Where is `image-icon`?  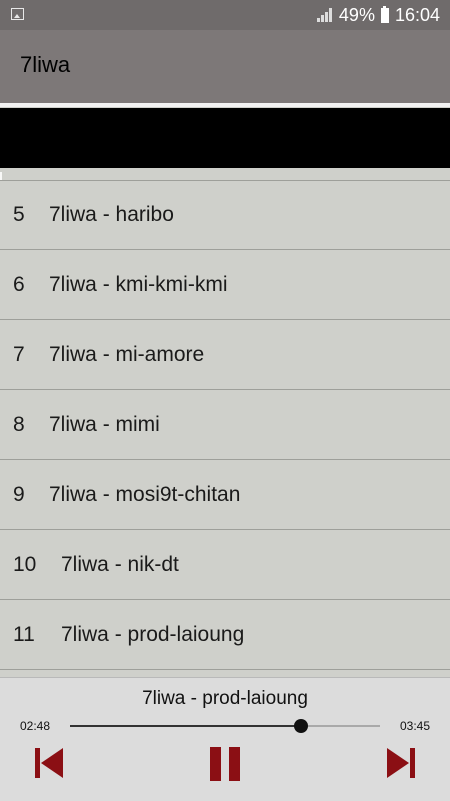 image-icon is located at coordinates (17, 14).